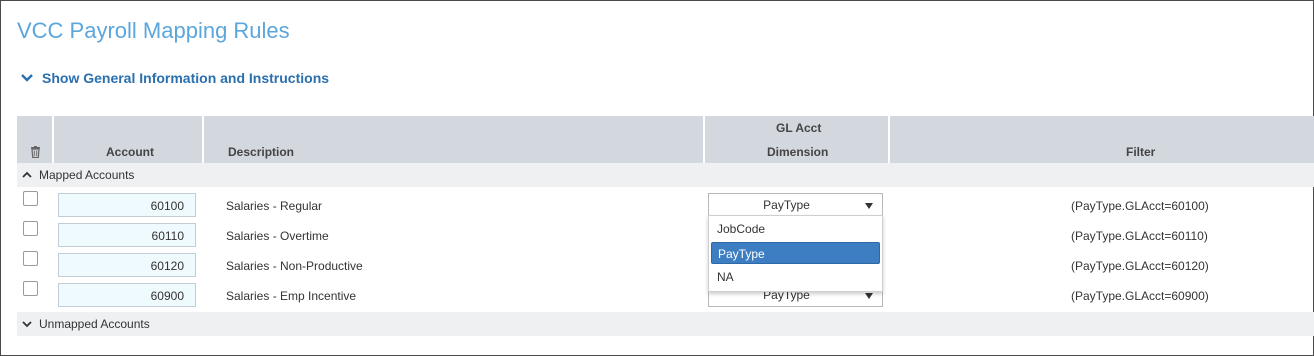 The height and width of the screenshot is (356, 1314). Describe the element at coordinates (274, 206) in the screenshot. I see `row-description: Salaries - Regular` at that location.